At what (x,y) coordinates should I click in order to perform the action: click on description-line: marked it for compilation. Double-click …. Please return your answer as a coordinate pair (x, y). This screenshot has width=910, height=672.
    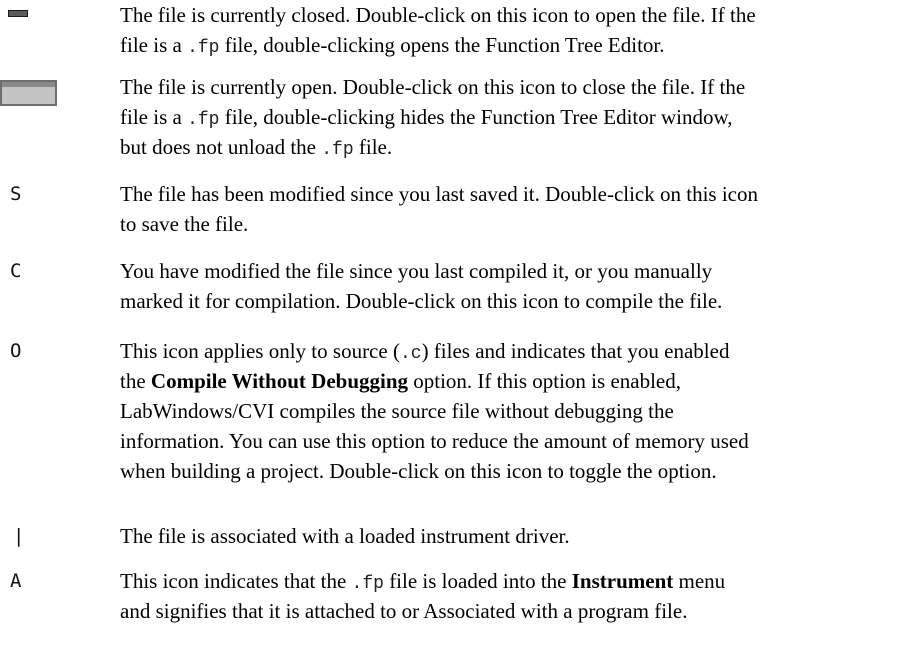
    Looking at the image, I should click on (515, 301).